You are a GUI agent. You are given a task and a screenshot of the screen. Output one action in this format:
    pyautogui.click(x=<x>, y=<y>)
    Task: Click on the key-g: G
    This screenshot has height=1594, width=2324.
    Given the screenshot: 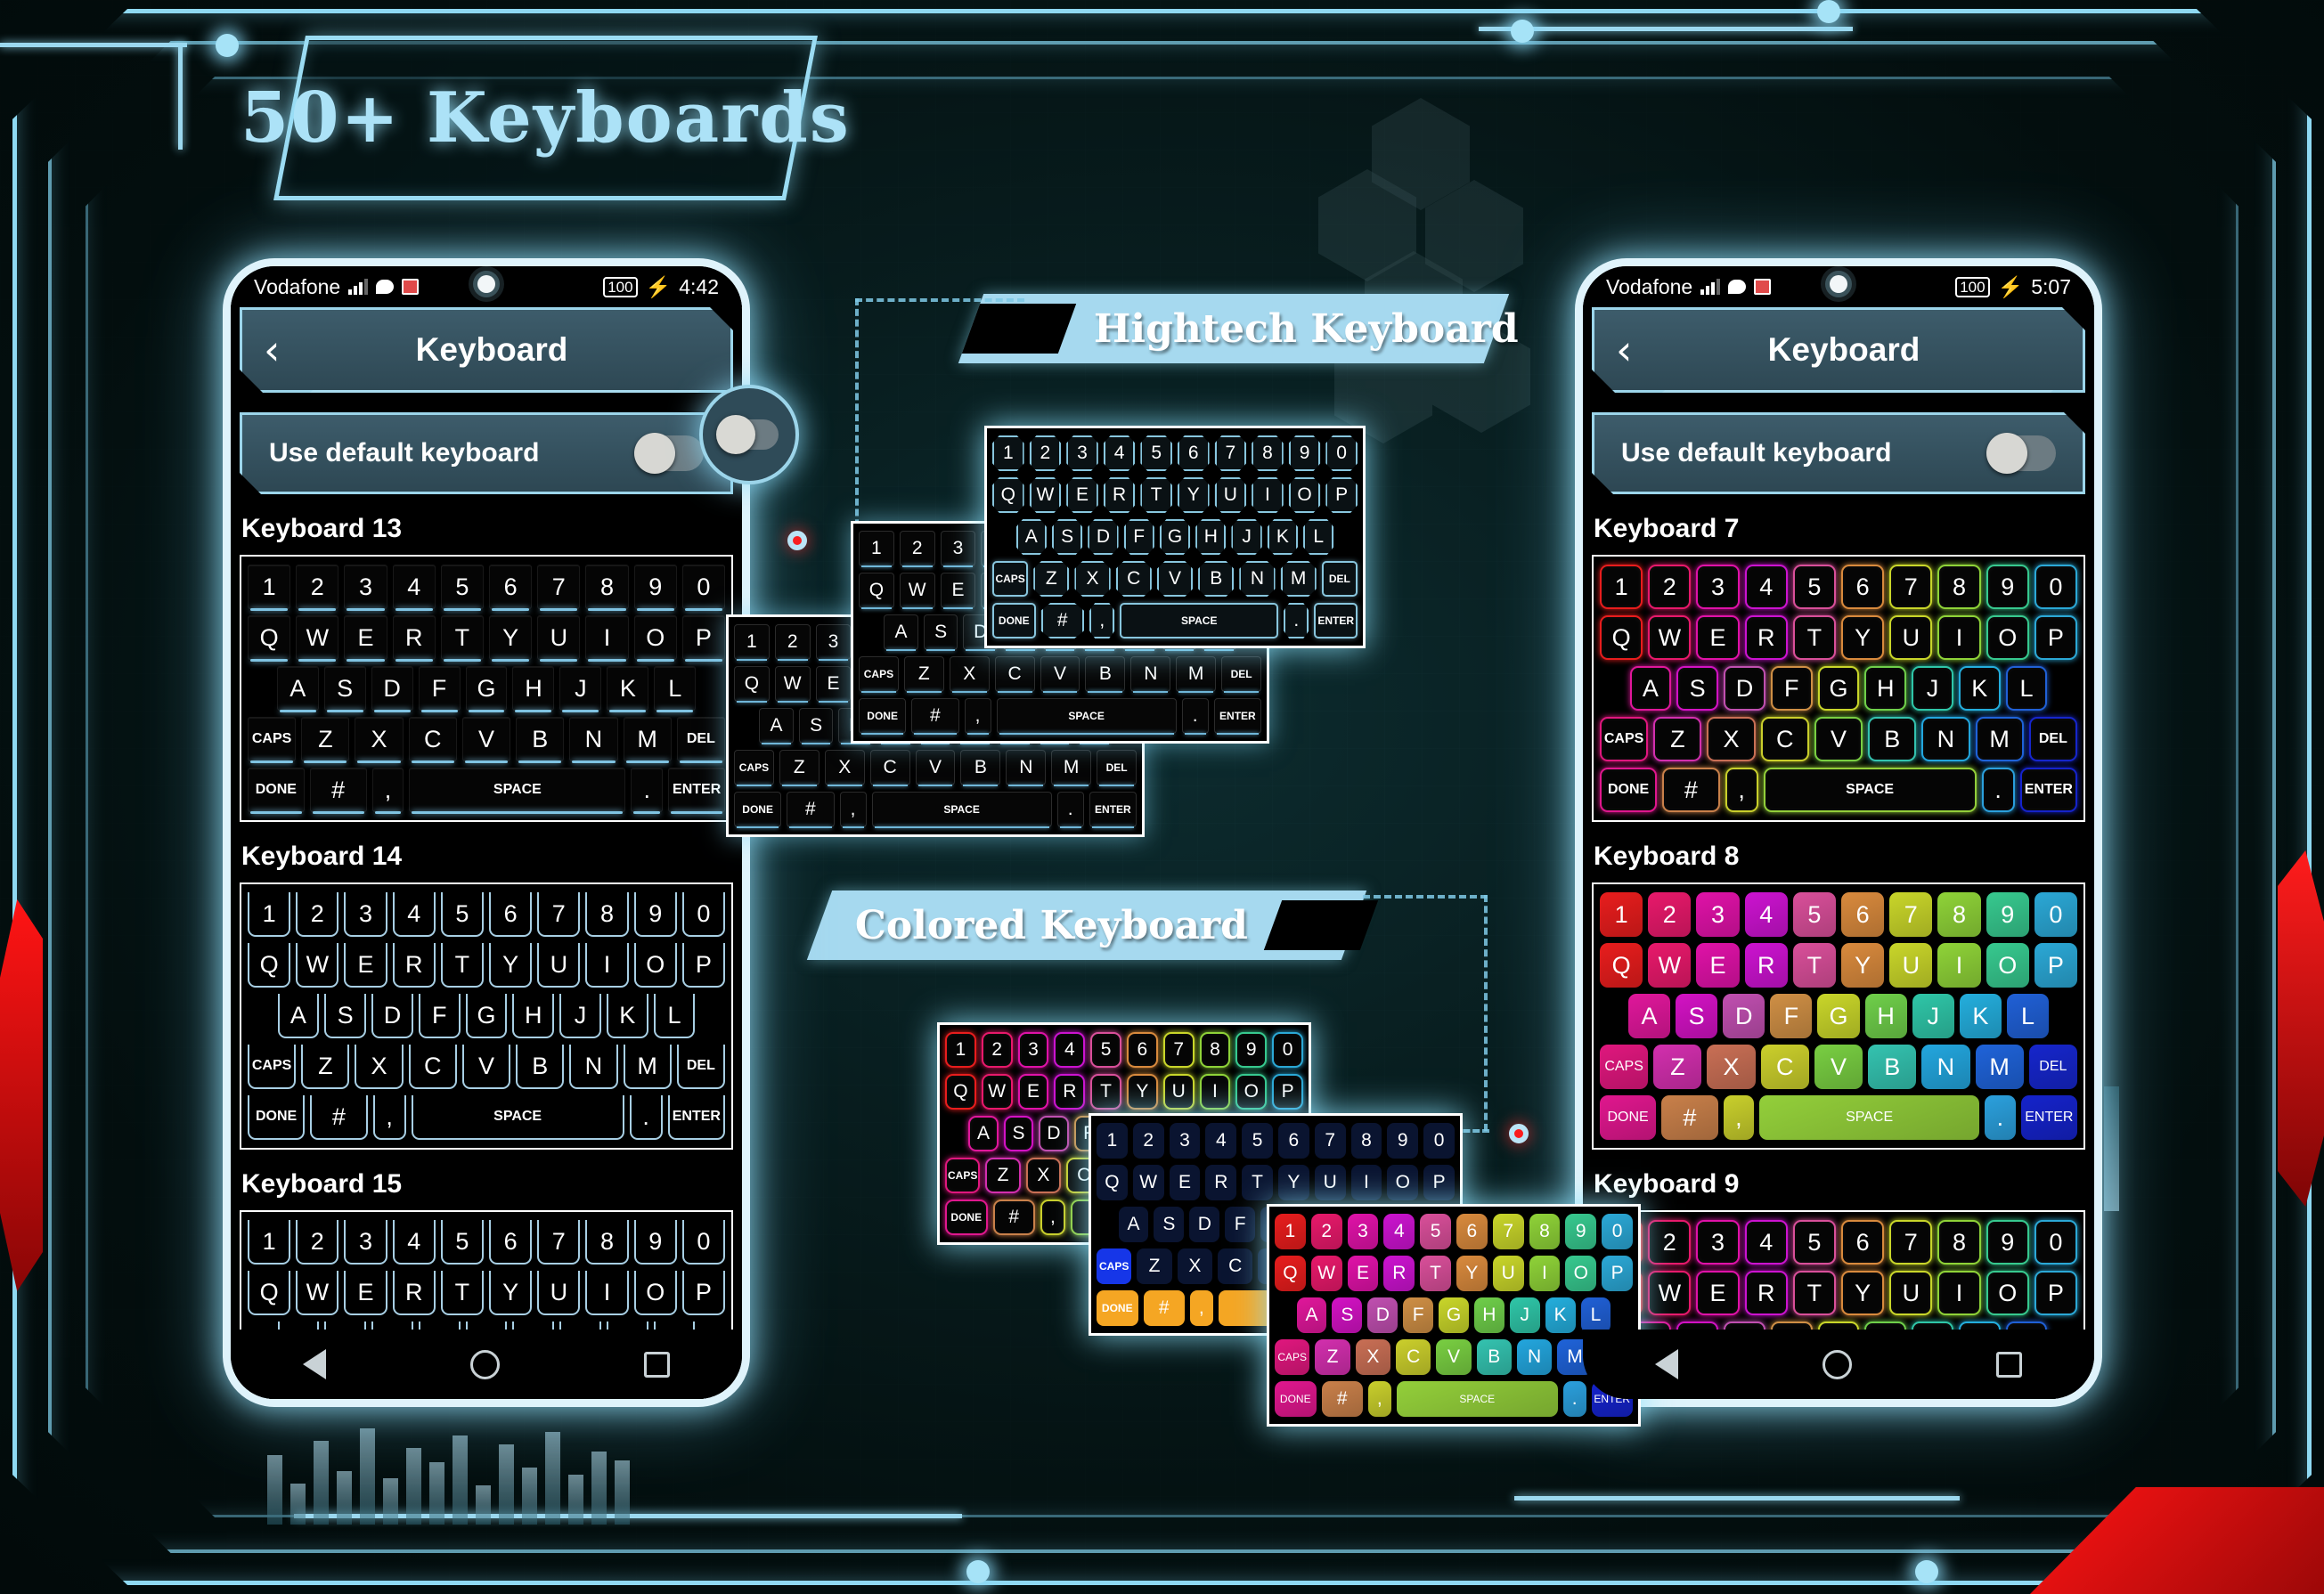 What is the action you would take?
    pyautogui.click(x=487, y=1016)
    